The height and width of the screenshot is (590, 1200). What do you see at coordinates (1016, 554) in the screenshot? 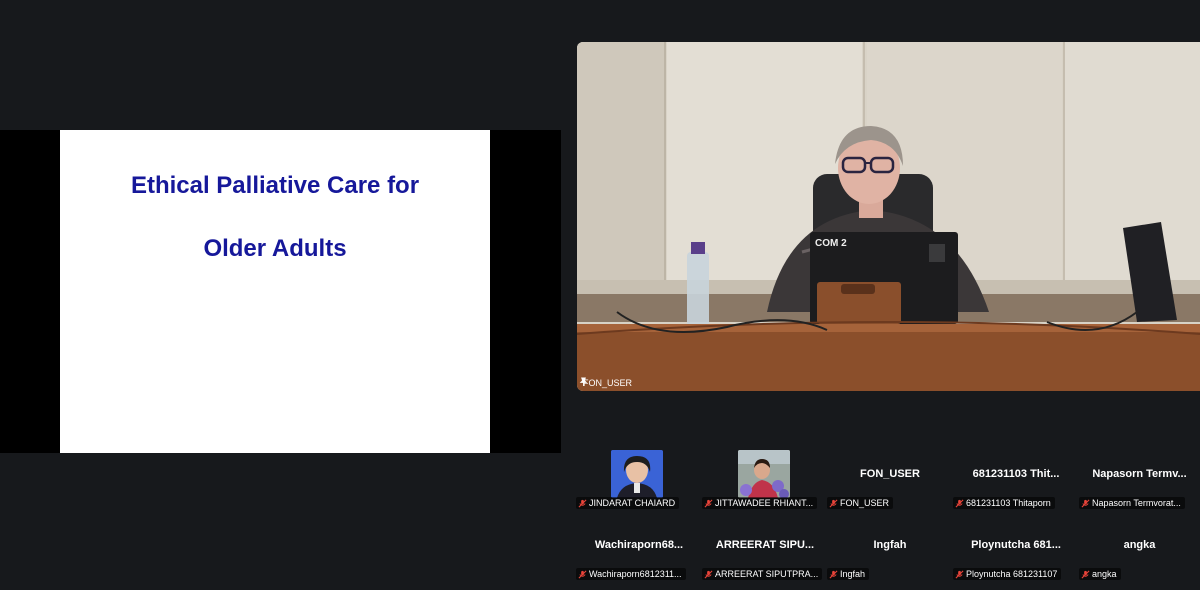
I see `participant-tile: Ploynutcha 681... Ploynutcha 681231107` at bounding box center [1016, 554].